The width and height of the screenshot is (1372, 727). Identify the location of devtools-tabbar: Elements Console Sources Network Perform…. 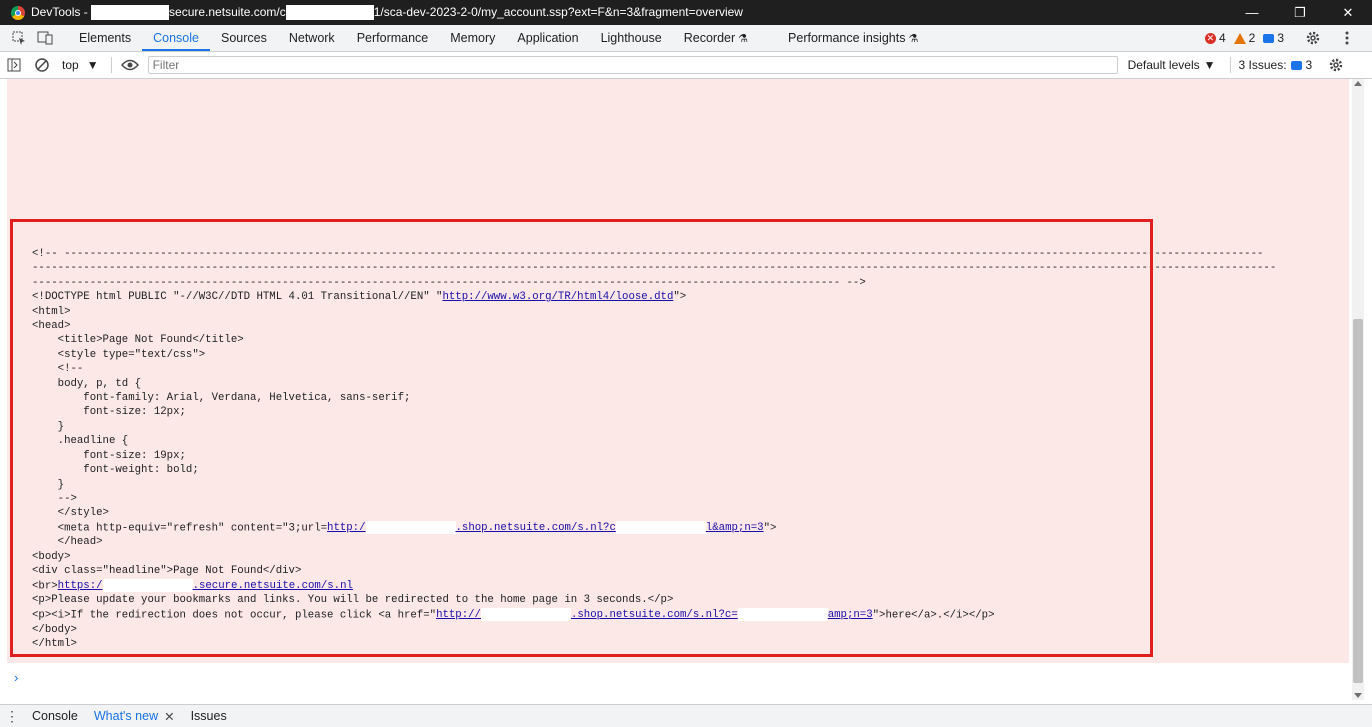
(686, 38).